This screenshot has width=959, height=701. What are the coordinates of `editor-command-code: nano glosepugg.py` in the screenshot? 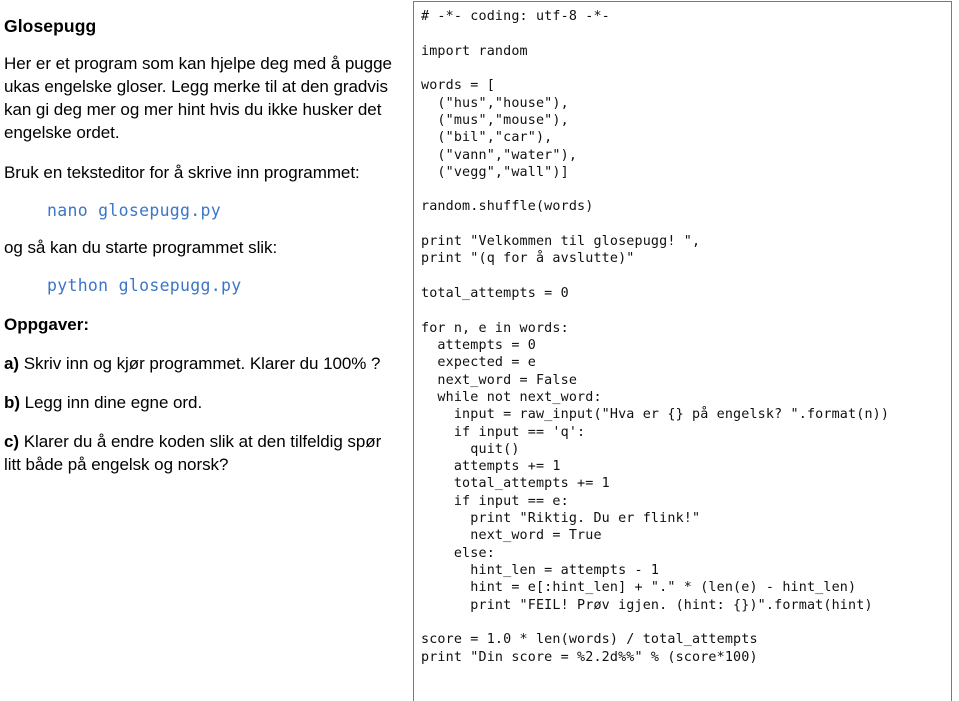 It's located at (134, 210).